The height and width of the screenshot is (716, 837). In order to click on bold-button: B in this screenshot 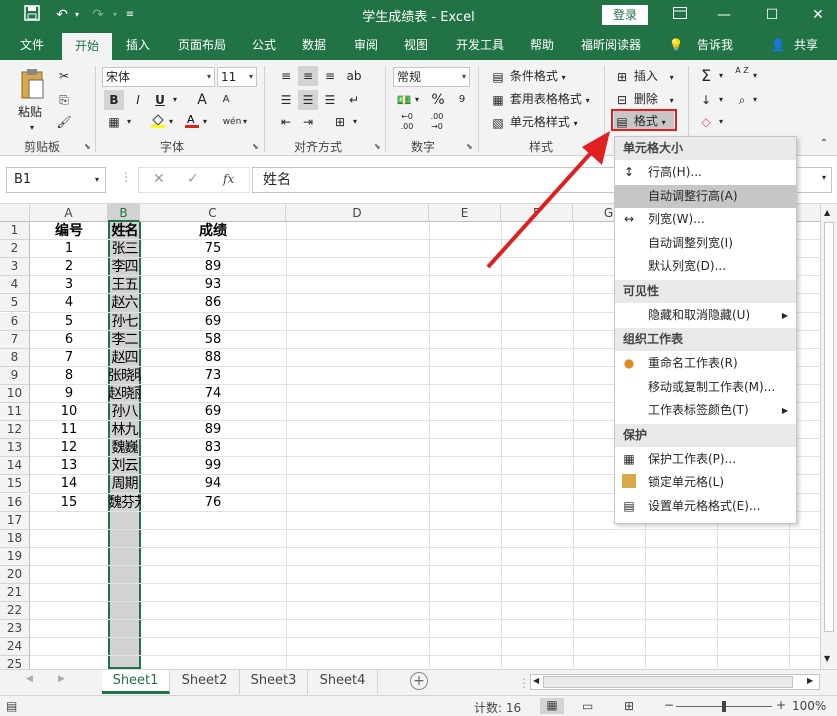, I will do `click(114, 100)`.